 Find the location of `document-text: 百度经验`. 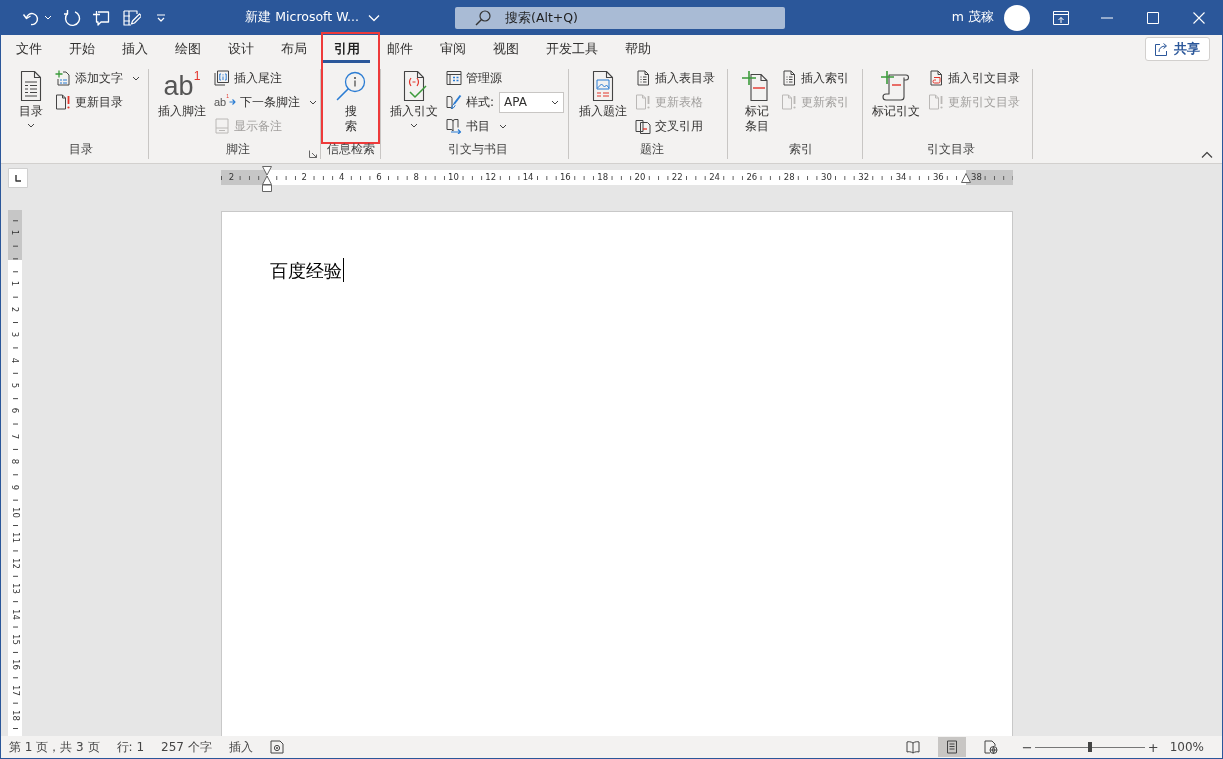

document-text: 百度经验 is located at coordinates (306, 271).